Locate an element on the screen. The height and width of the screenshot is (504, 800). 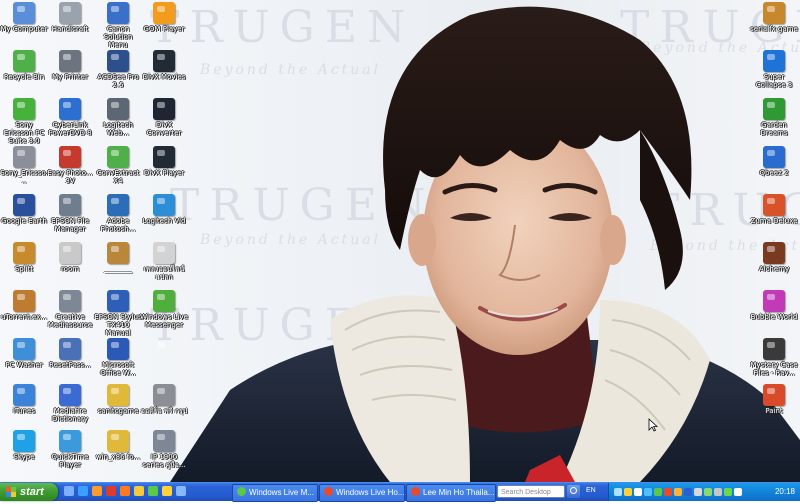
music-icon is located at coordinates (181, 491).